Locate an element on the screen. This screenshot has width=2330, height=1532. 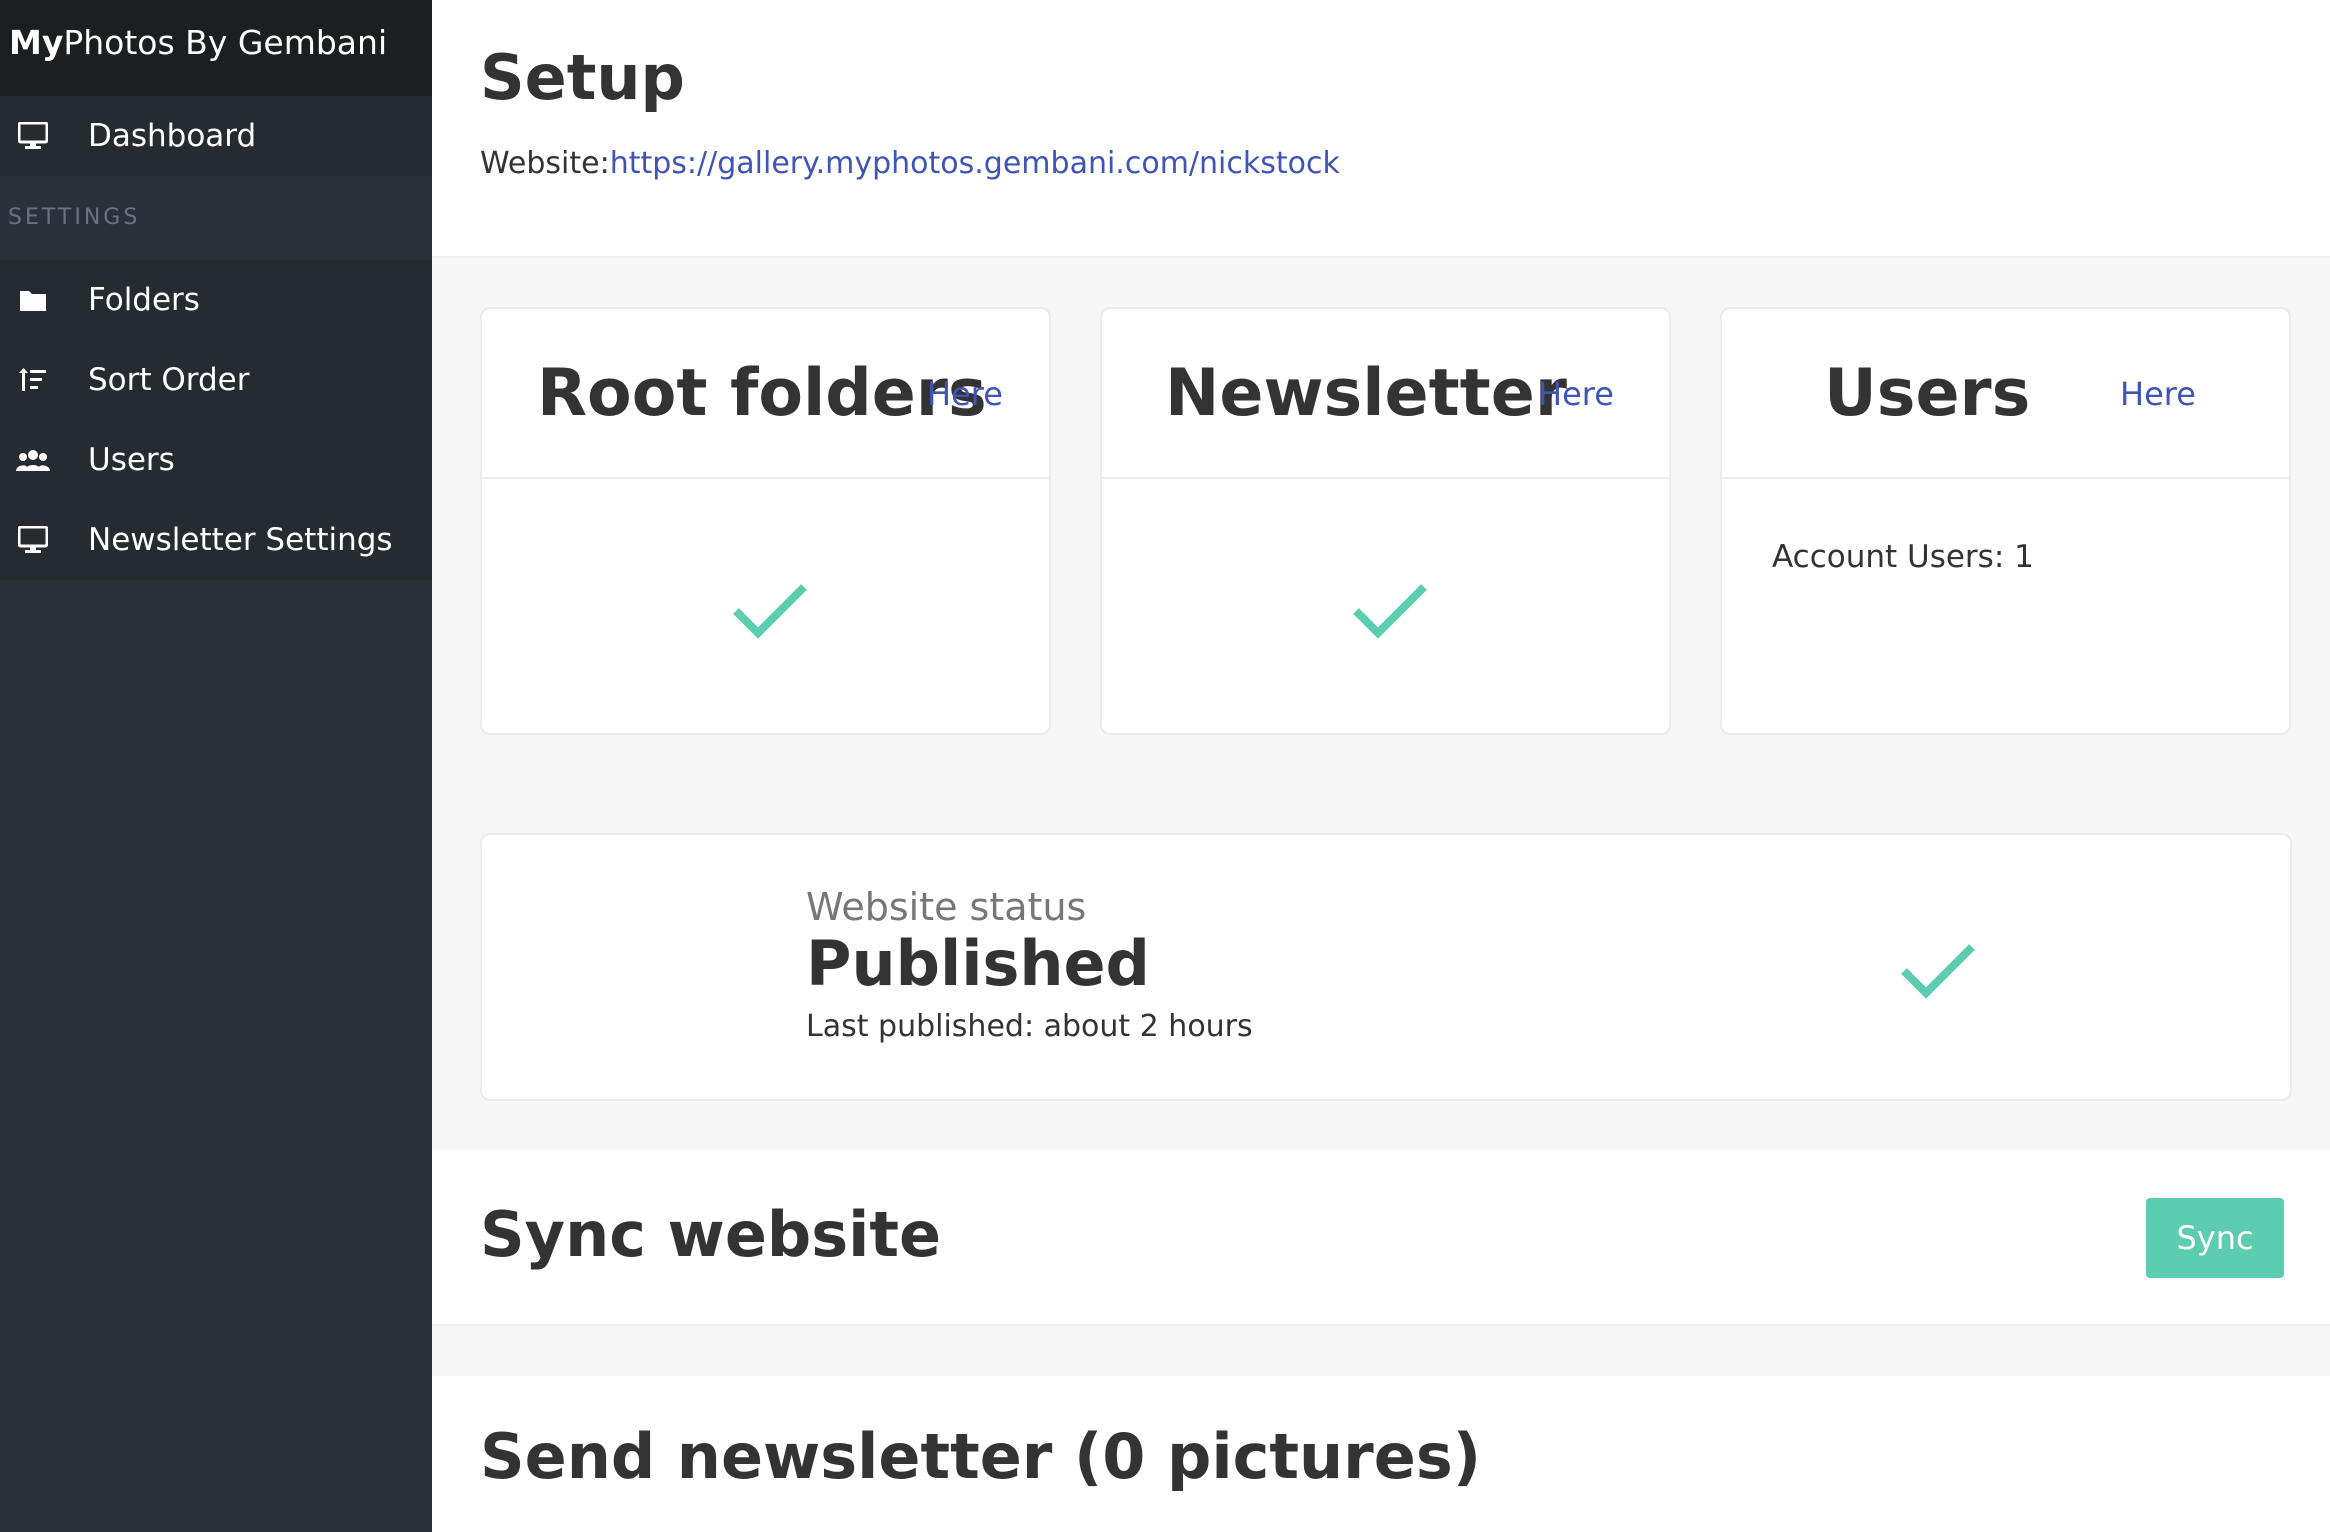
sort-icon is located at coordinates (44, 380).